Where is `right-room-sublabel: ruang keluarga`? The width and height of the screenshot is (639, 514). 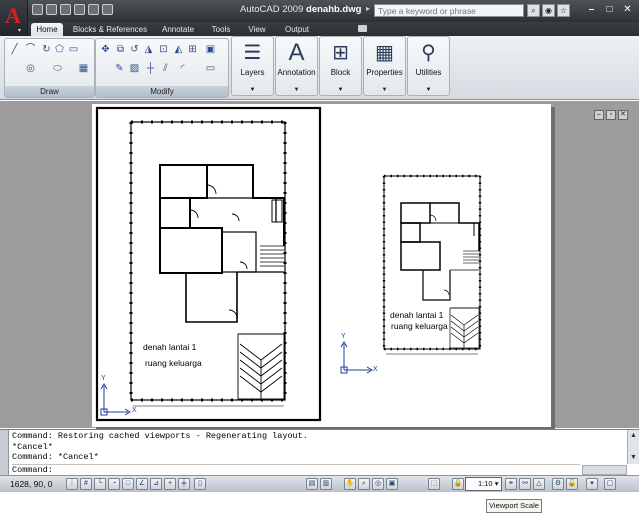 right-room-sublabel: ruang keluarga is located at coordinates (419, 326).